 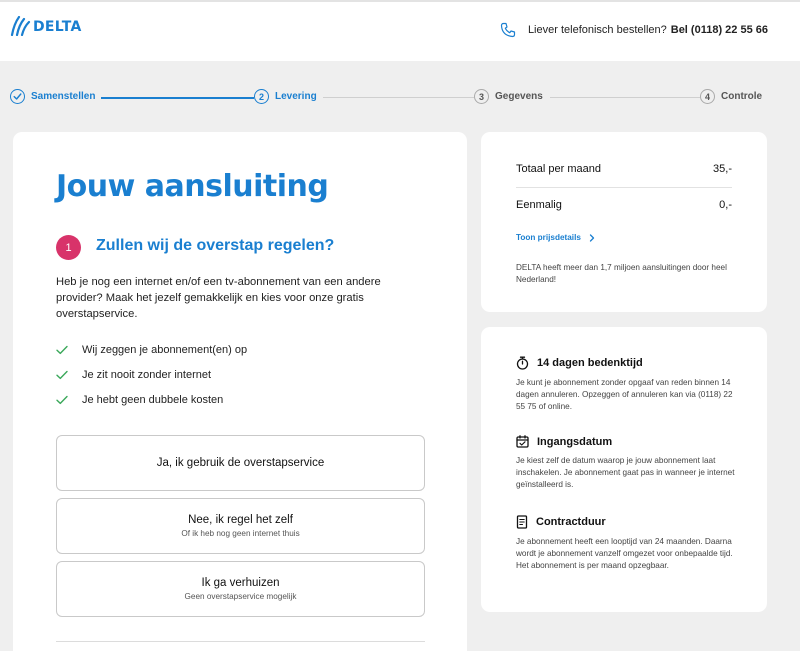 I want to click on info-heading: 14 dagen bedenktijd, so click(x=628, y=363).